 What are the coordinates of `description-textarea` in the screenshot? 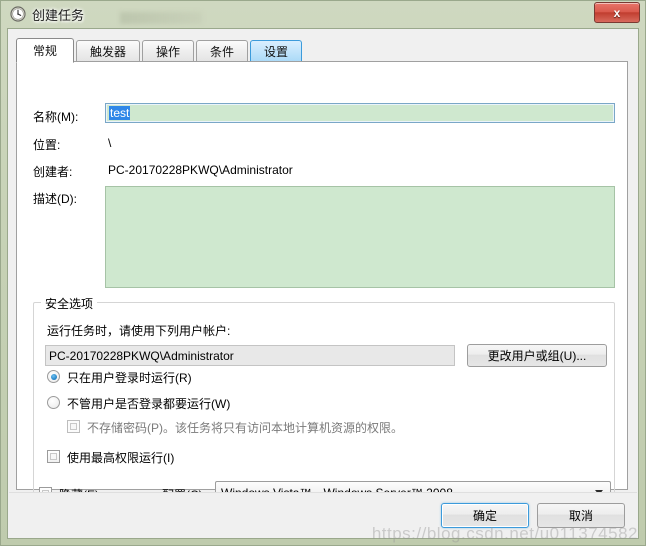 It's located at (360, 237).